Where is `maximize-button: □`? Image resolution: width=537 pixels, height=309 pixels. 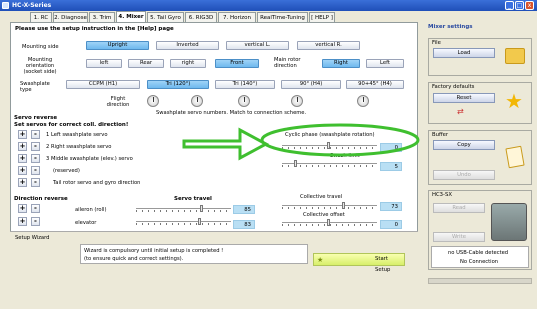 maximize-button: □ is located at coordinates (519, 5).